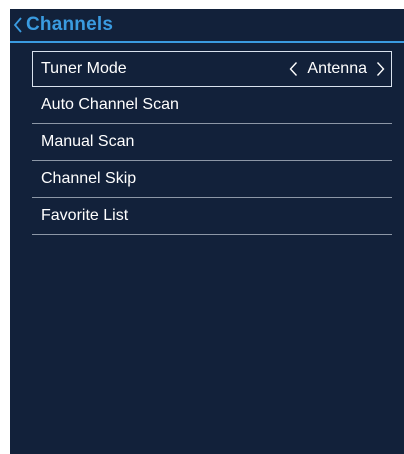 Image resolution: width=404 pixels, height=454 pixels. What do you see at coordinates (207, 25) in the screenshot?
I see `menu-header: Channels` at bounding box center [207, 25].